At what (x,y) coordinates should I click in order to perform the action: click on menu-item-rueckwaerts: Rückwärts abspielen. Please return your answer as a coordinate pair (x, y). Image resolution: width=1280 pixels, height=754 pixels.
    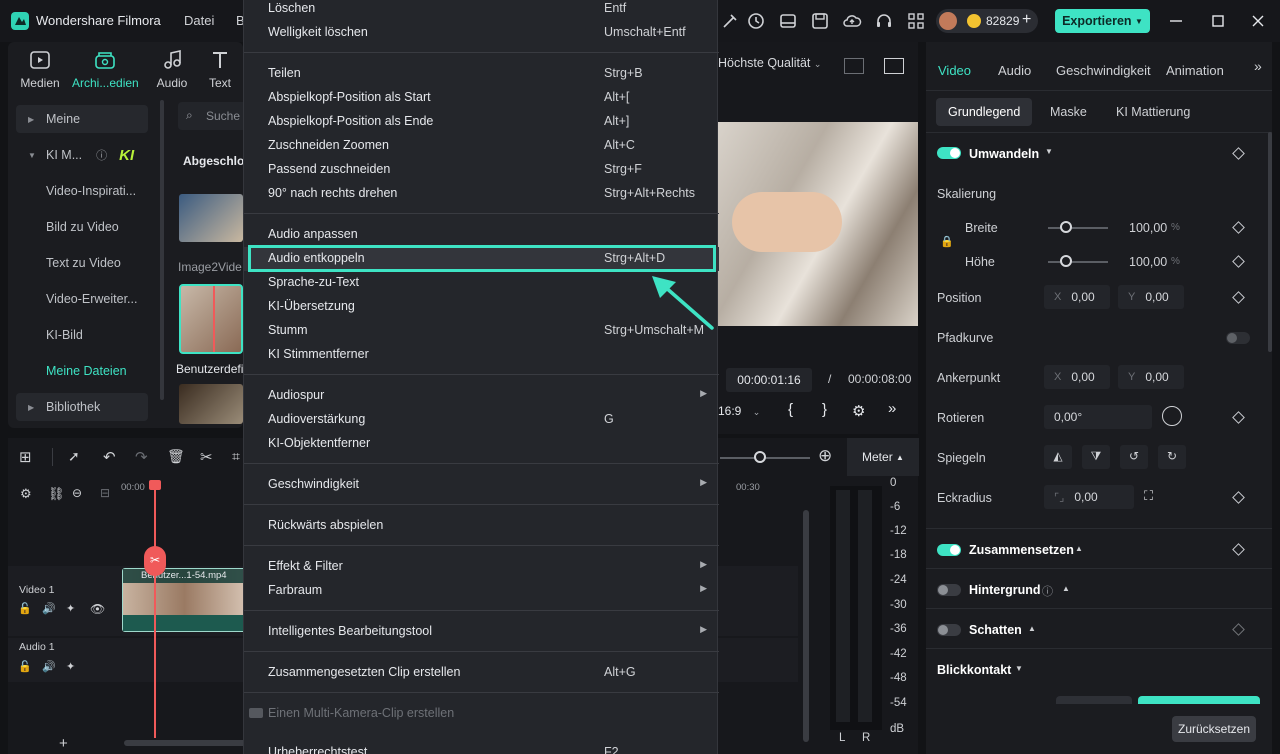
    Looking at the image, I should click on (481, 526).